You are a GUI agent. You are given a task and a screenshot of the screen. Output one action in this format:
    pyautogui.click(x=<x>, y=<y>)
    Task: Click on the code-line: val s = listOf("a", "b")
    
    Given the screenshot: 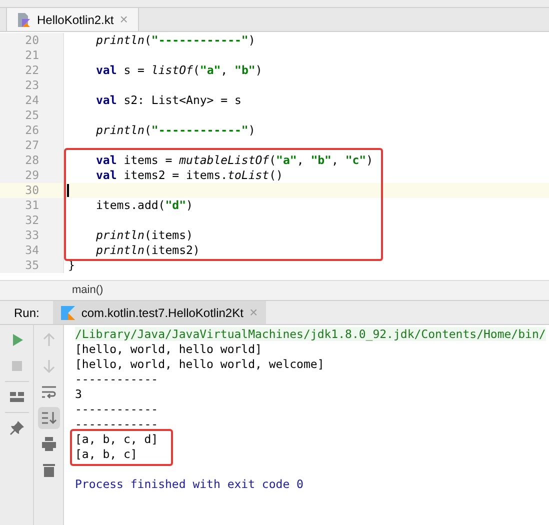 What is the action you would take?
    pyautogui.click(x=178, y=70)
    